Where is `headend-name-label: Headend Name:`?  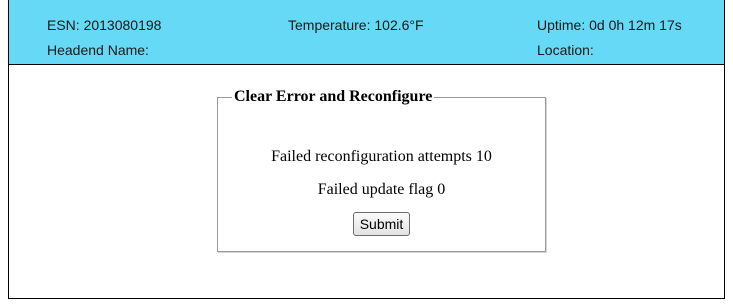
headend-name-label: Headend Name: is located at coordinates (98, 50).